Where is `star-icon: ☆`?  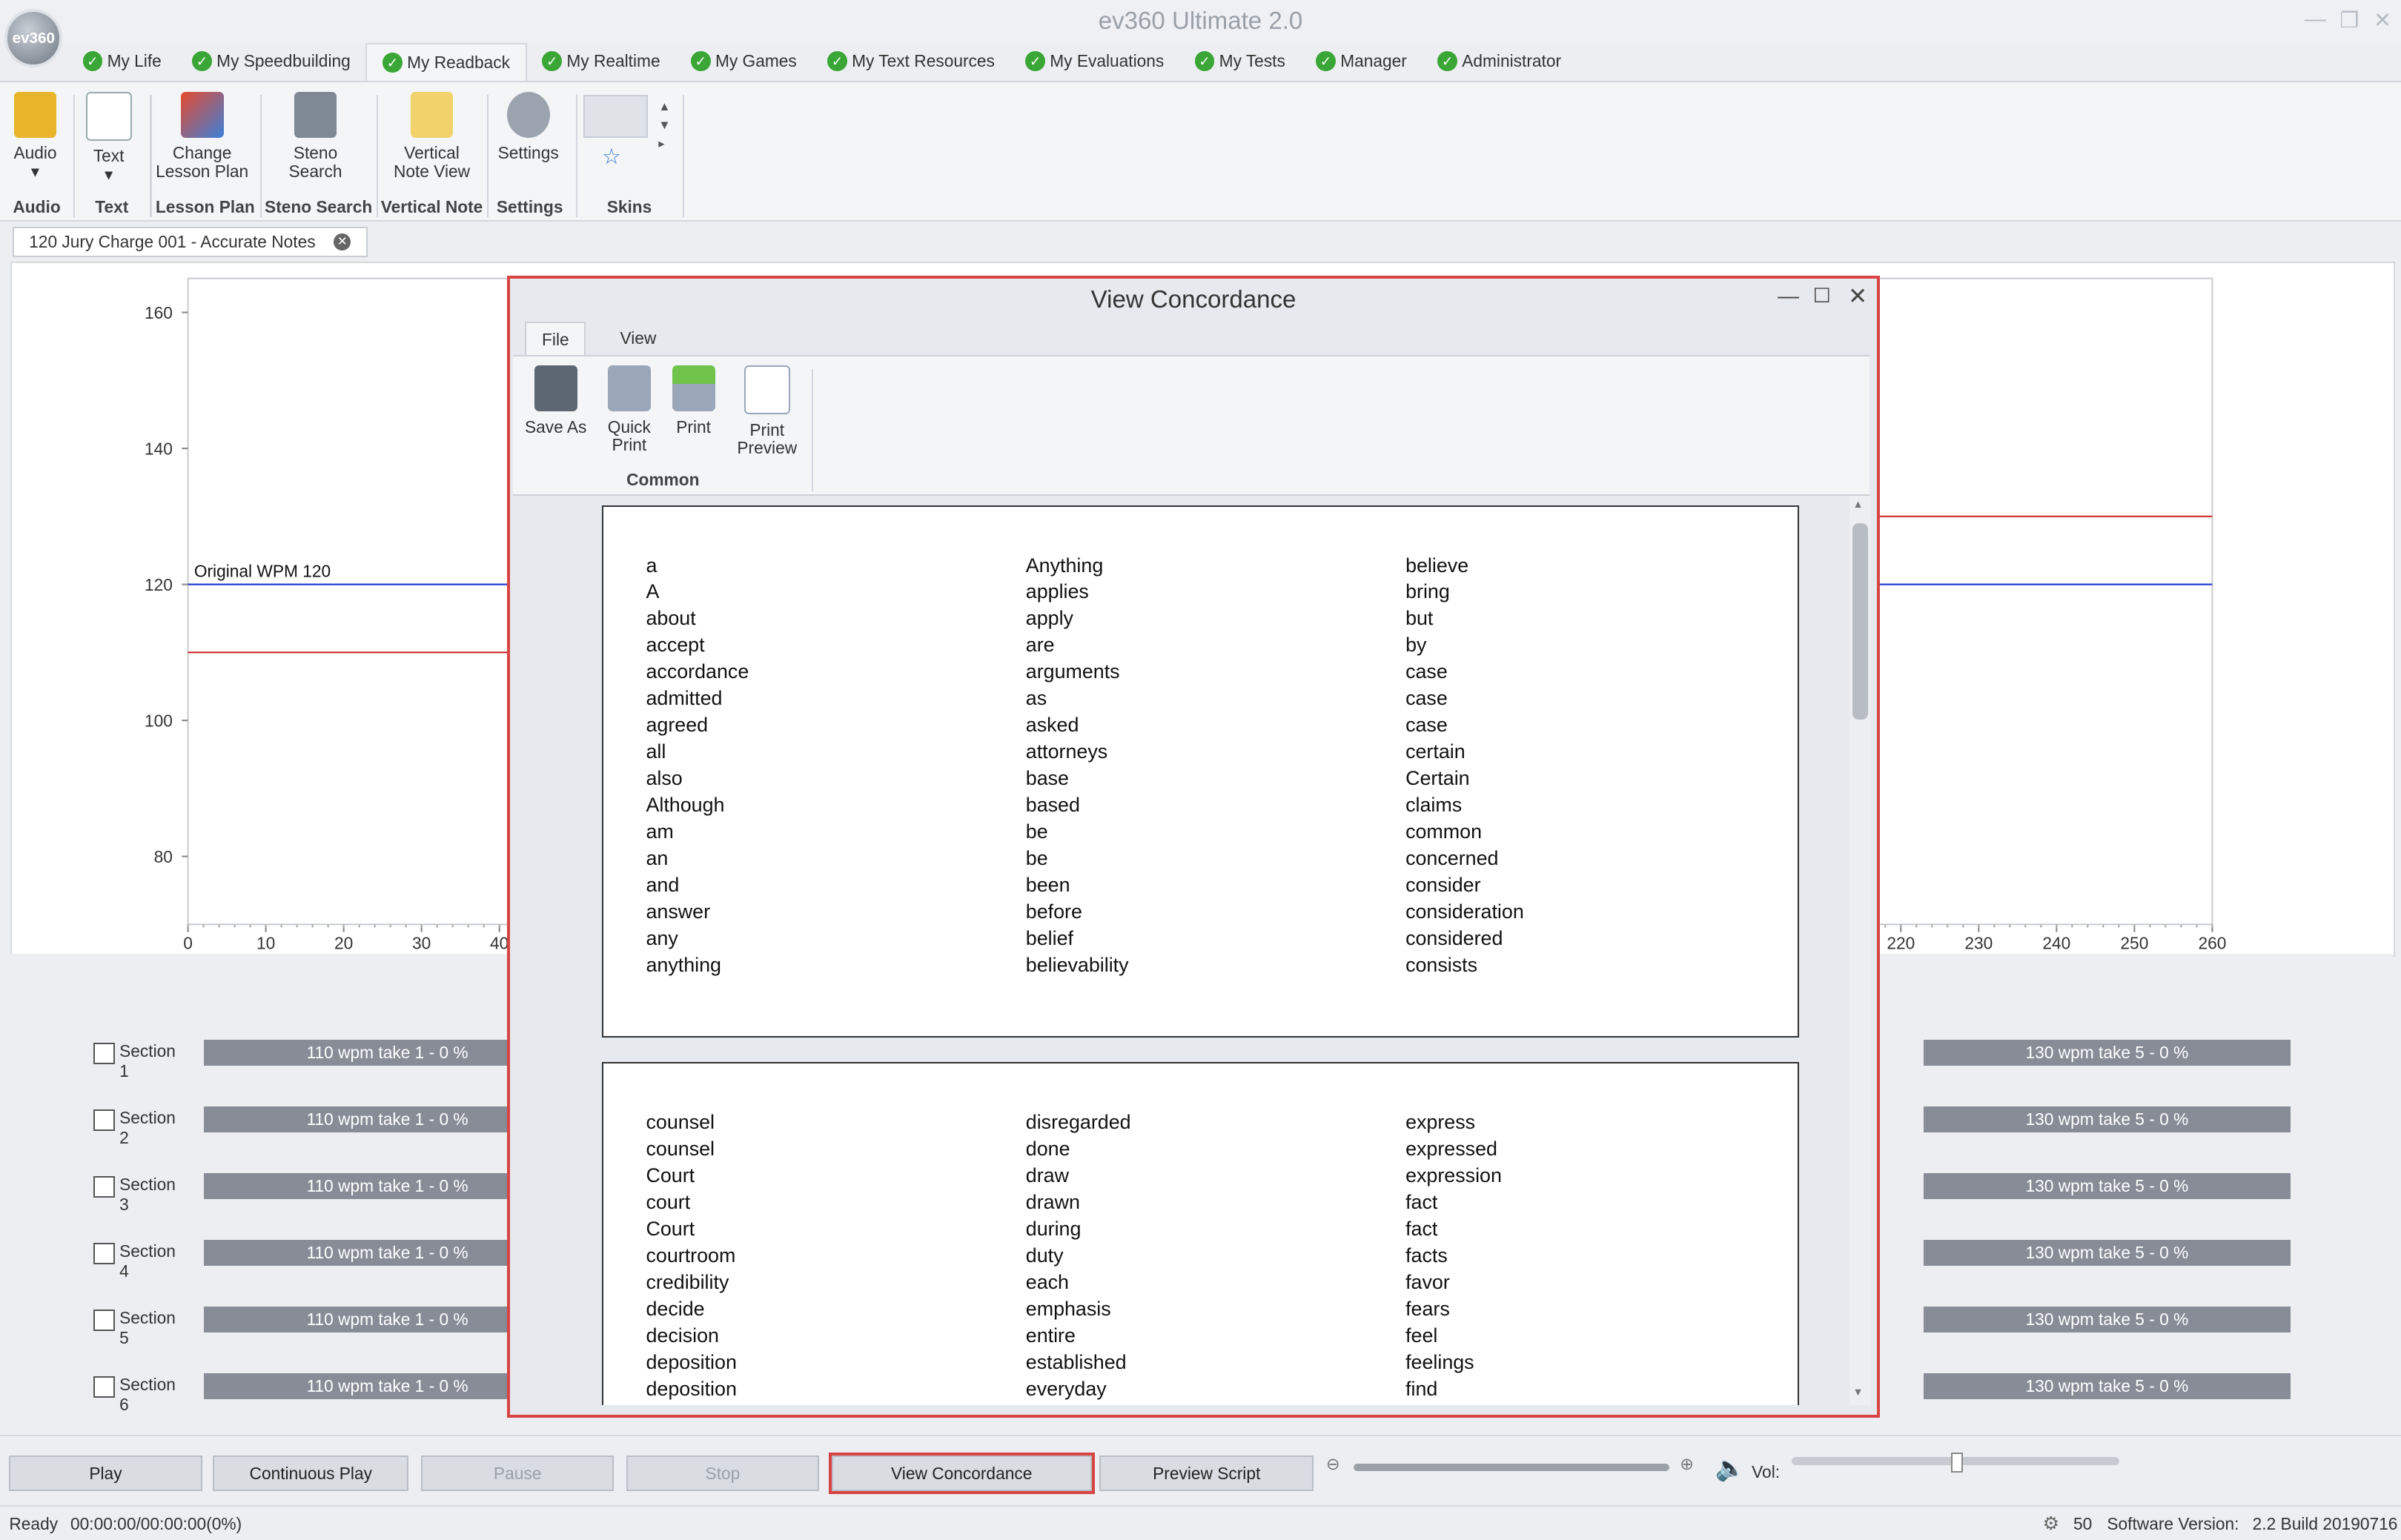
star-icon: ☆ is located at coordinates (611, 157).